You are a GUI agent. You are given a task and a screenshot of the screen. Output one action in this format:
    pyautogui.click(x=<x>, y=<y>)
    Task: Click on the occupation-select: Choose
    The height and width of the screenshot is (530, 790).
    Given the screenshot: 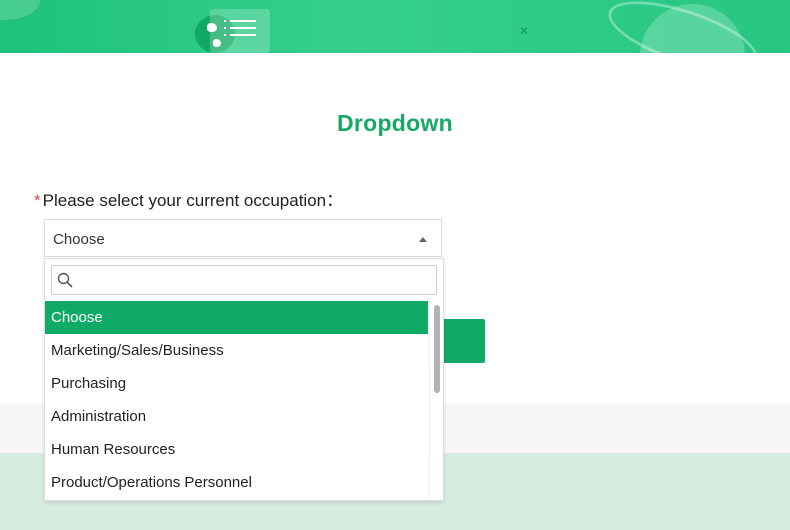 What is the action you would take?
    pyautogui.click(x=243, y=238)
    